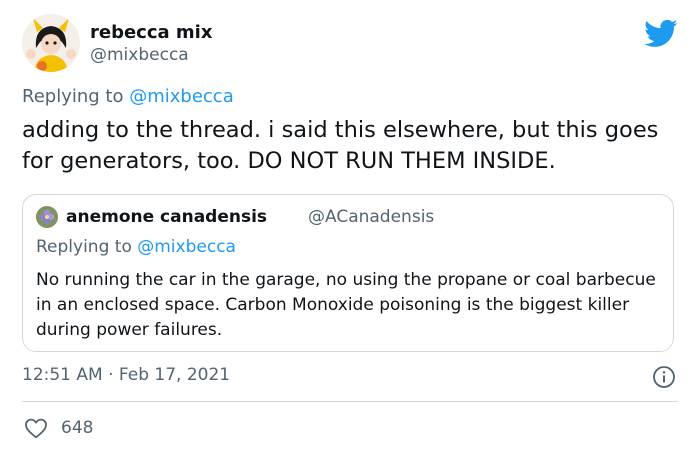 The height and width of the screenshot is (456, 700). I want to click on quoted-author-handle: @ACanadensis, so click(371, 217).